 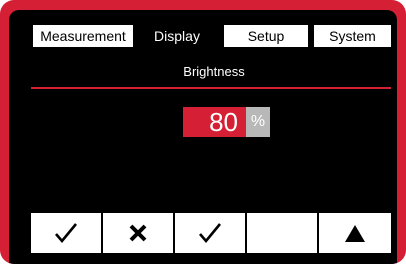 I want to click on x-icon, so click(x=138, y=233).